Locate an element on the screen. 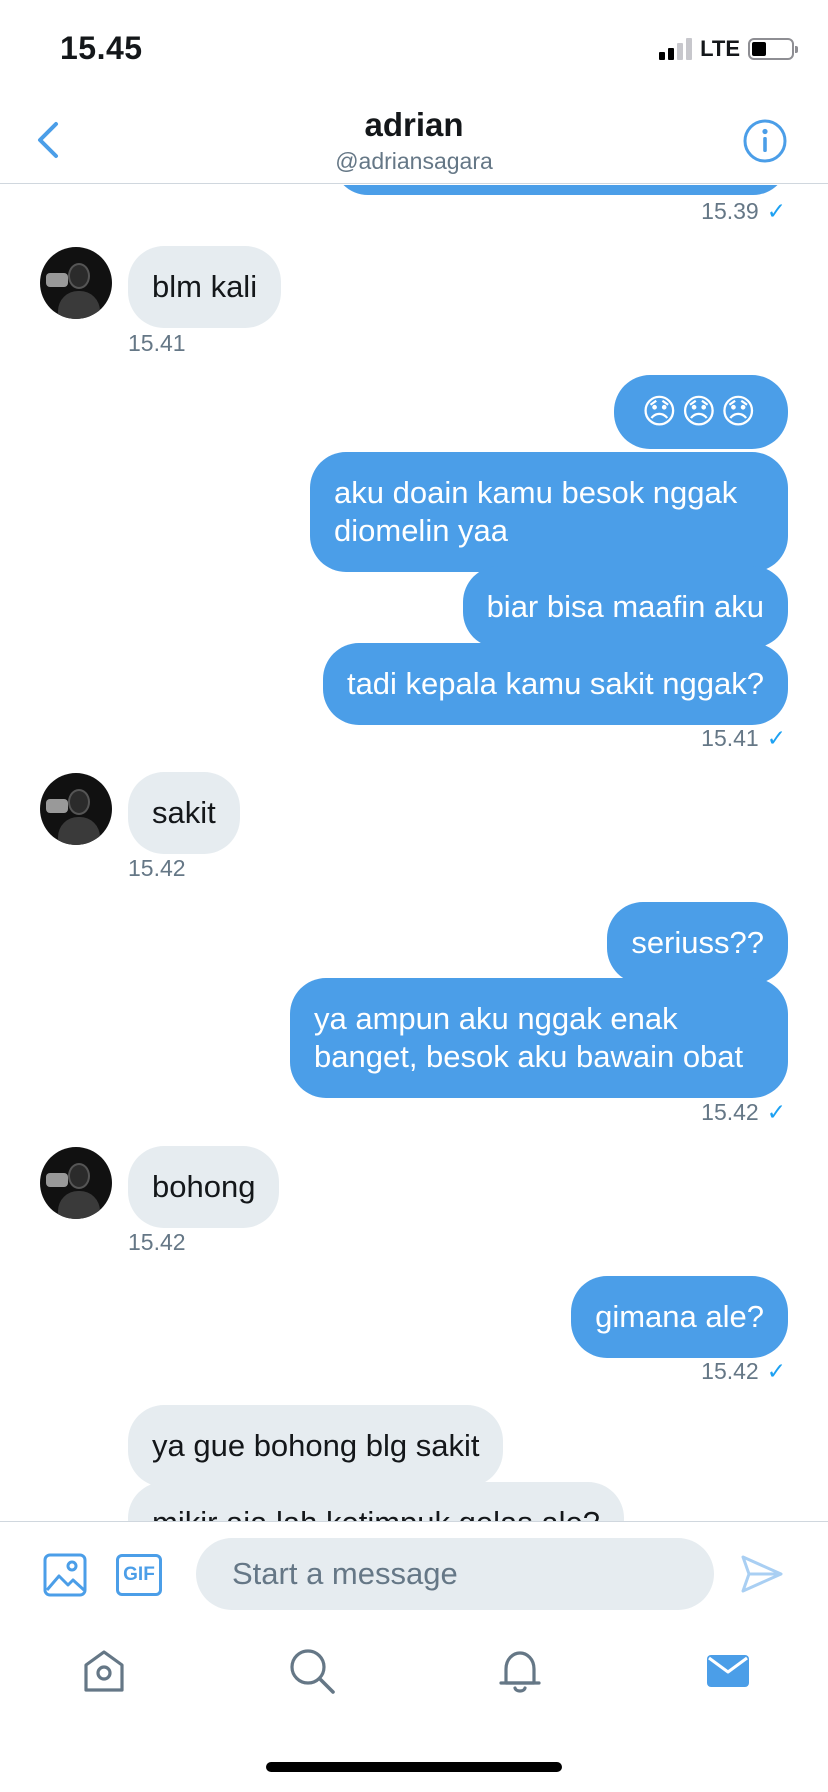 The width and height of the screenshot is (828, 1792). signal-icon is located at coordinates (676, 49).